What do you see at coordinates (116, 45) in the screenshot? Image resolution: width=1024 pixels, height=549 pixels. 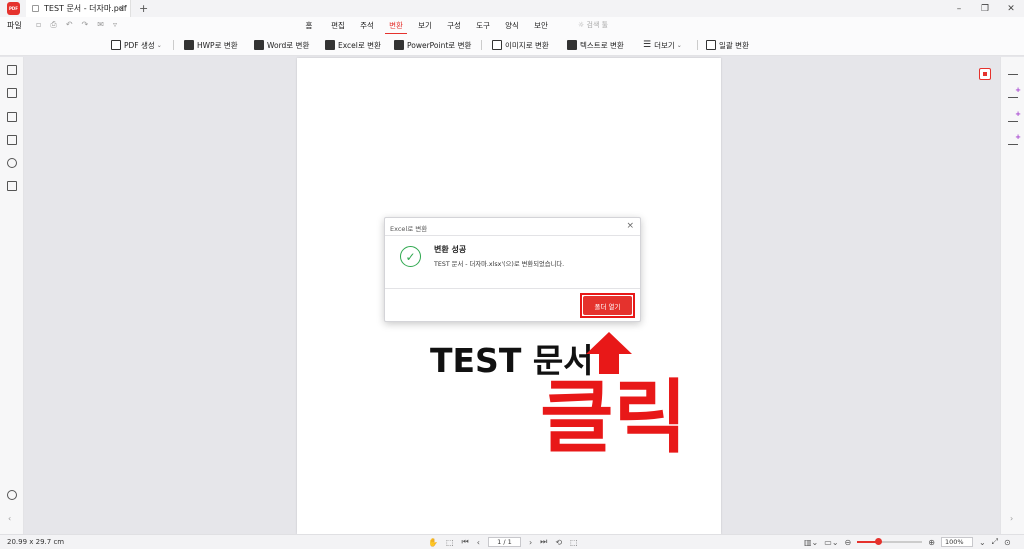 I see `plus-square-icon` at bounding box center [116, 45].